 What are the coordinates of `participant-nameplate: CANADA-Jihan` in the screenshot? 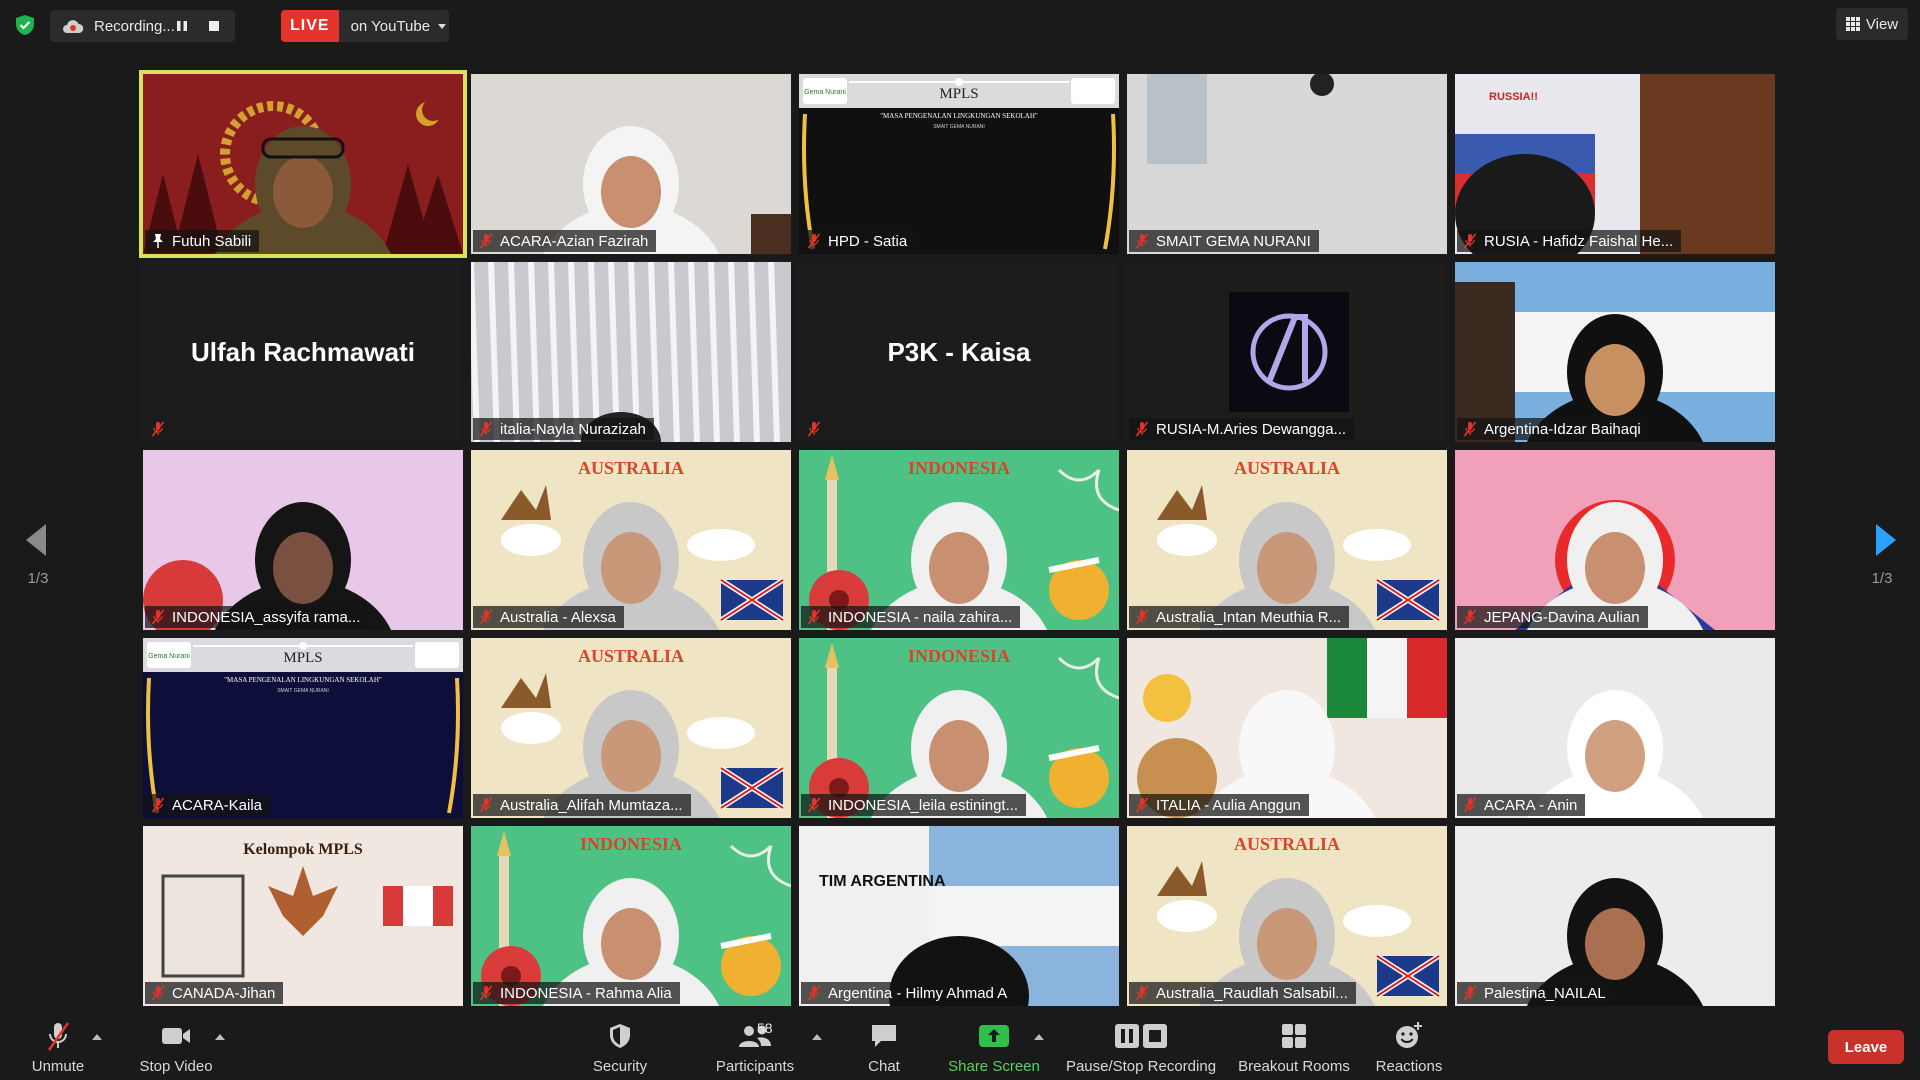 It's located at (214, 993).